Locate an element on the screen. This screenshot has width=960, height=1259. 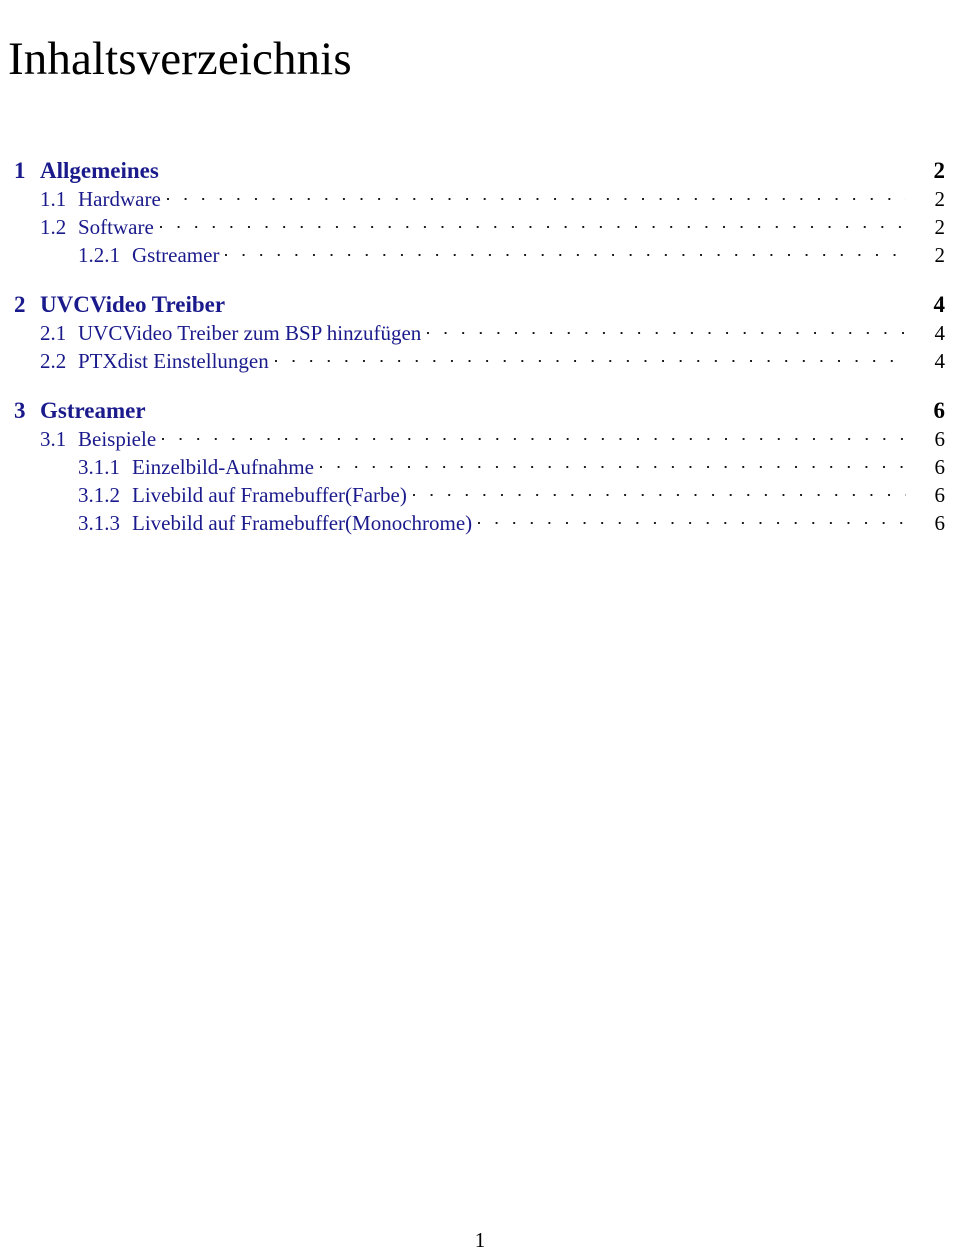
toc-entry-number: 2.1 is located at coordinates (53, 333).